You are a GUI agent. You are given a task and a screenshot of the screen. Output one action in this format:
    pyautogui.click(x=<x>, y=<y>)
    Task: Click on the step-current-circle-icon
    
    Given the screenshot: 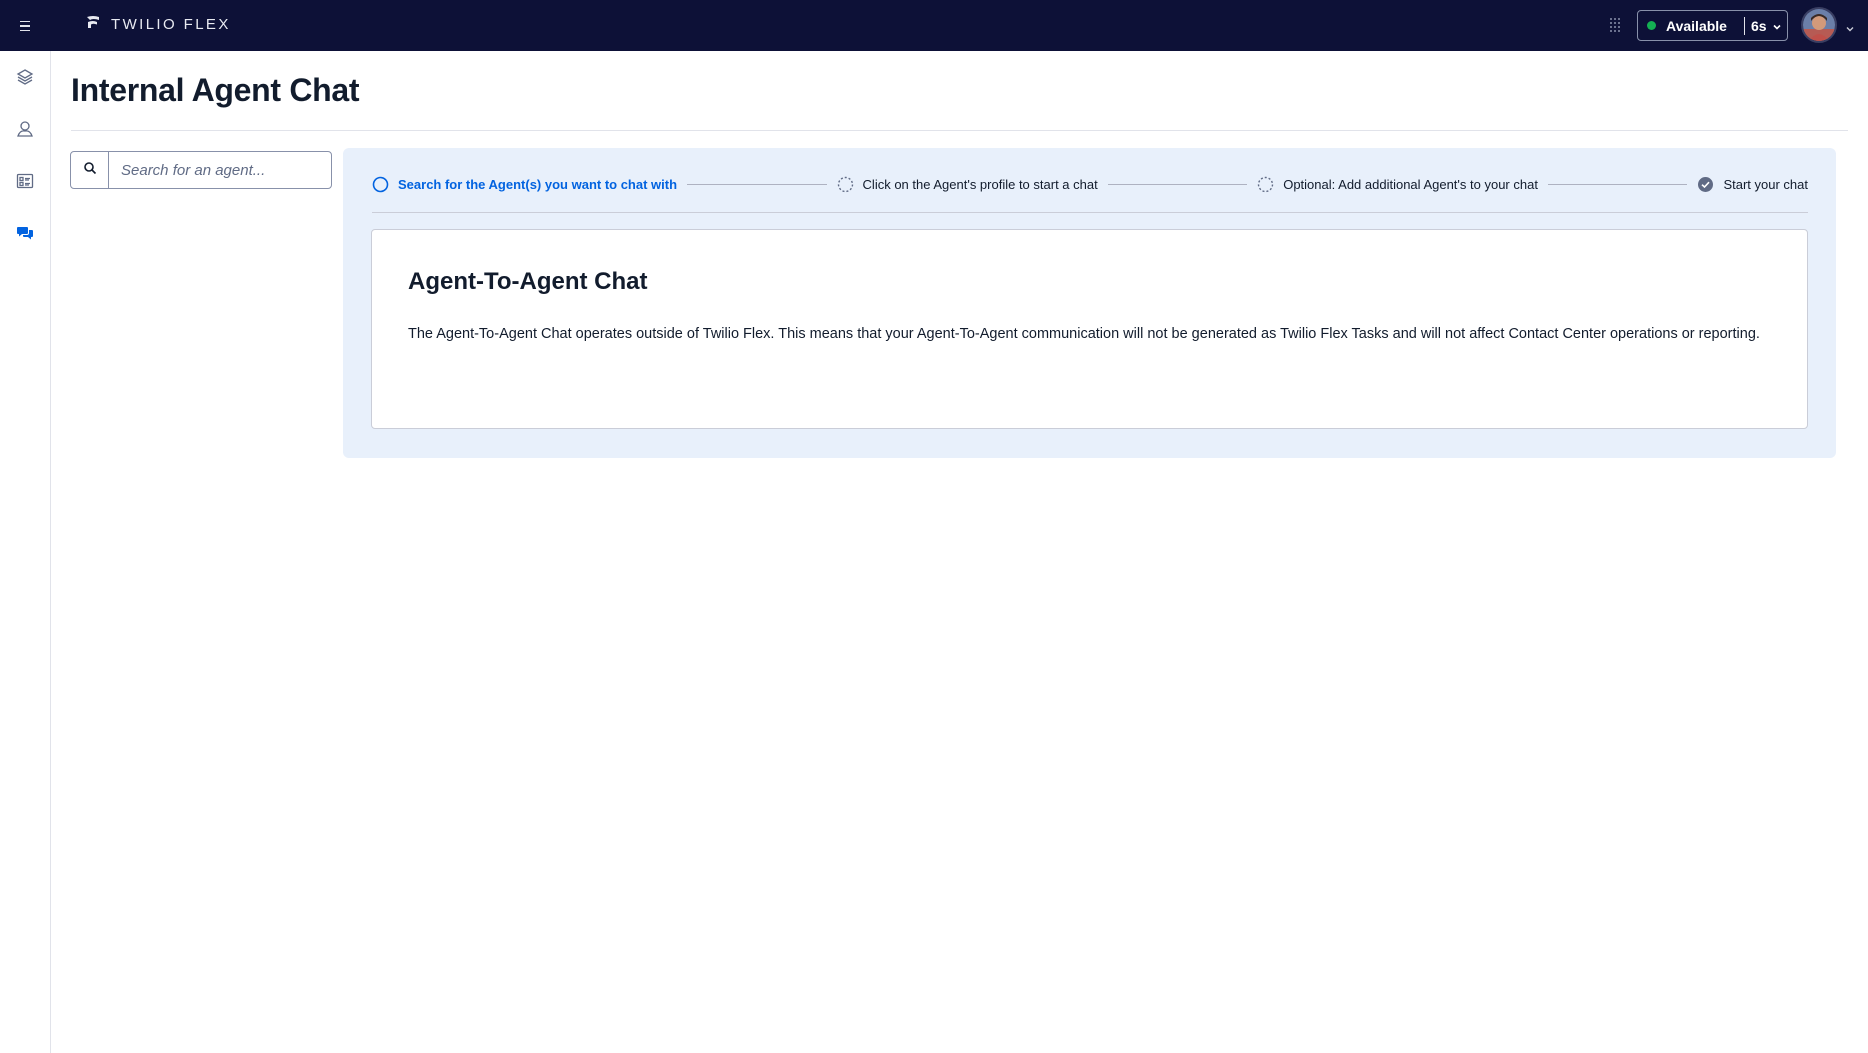 What is the action you would take?
    pyautogui.click(x=380, y=184)
    